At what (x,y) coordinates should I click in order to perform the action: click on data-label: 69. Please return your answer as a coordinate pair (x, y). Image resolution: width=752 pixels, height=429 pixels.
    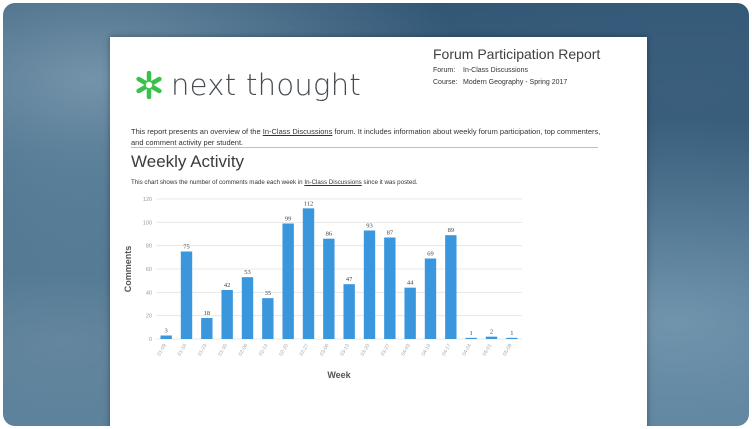
    Looking at the image, I should click on (430, 254).